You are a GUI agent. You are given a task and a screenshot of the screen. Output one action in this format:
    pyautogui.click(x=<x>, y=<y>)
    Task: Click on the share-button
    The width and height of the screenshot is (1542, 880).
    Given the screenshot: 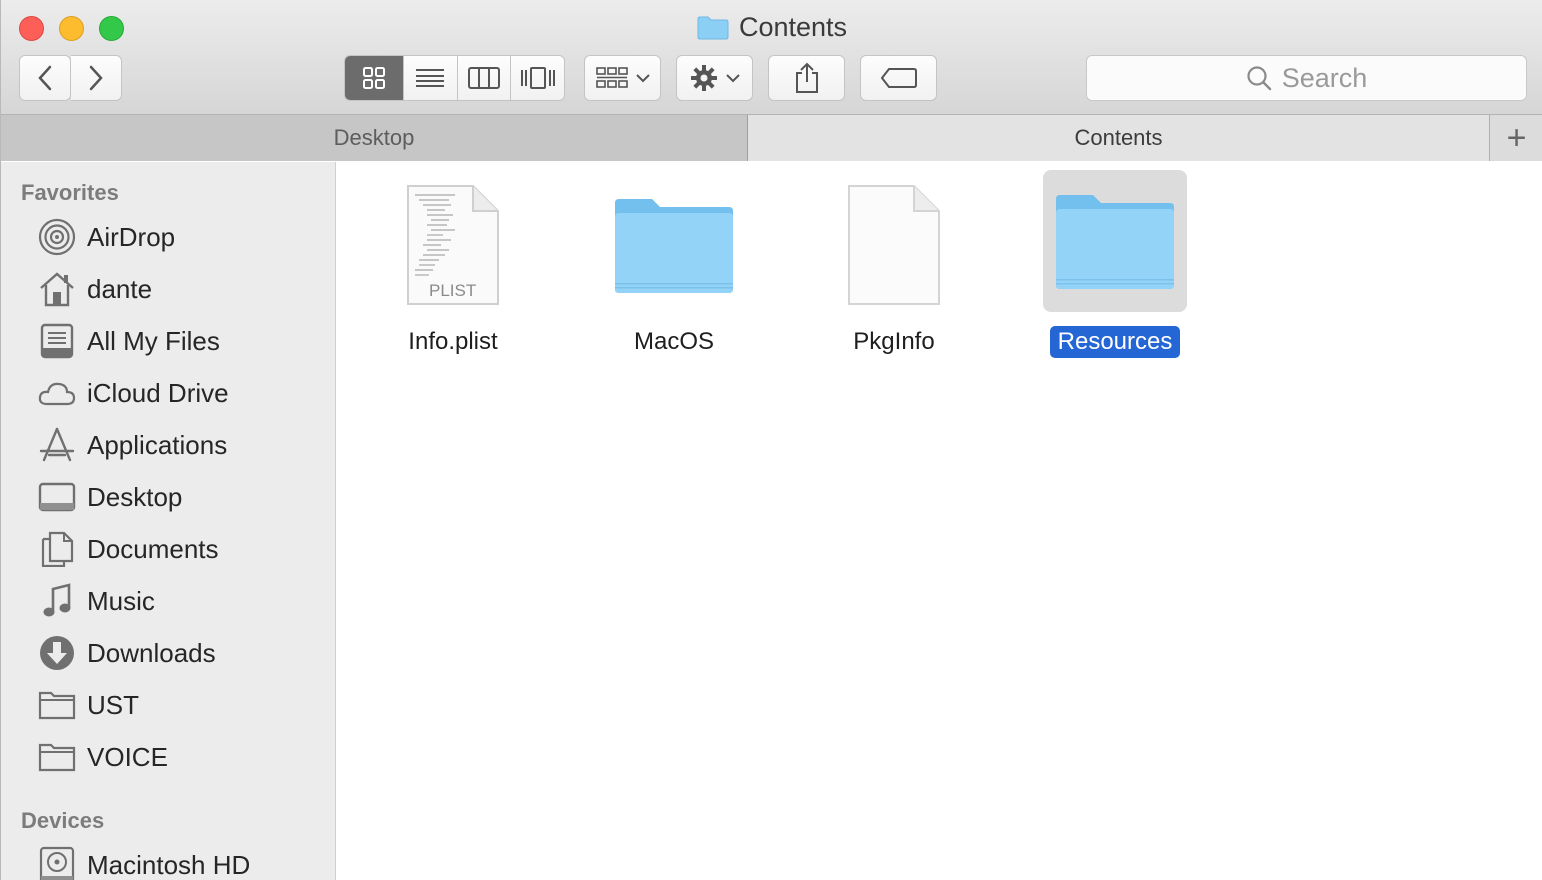 What is the action you would take?
    pyautogui.click(x=806, y=78)
    